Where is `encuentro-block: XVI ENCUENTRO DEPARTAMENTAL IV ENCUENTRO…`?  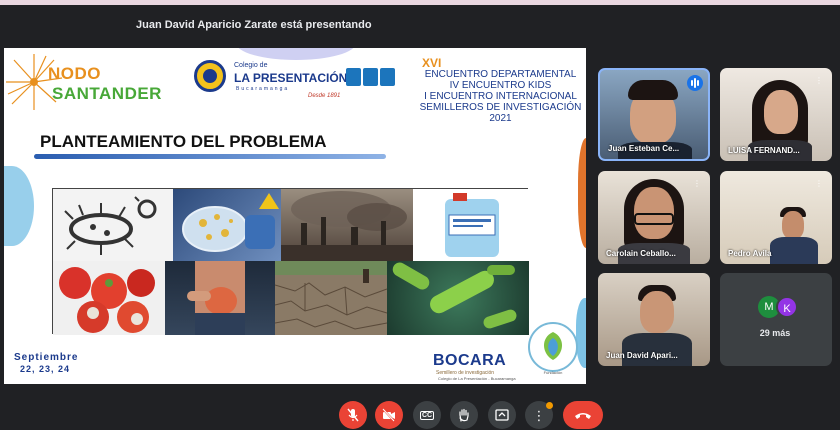 encuentro-block: XVI ENCUENTRO DEPARTAMENTAL IV ENCUENTRO… is located at coordinates (500, 90).